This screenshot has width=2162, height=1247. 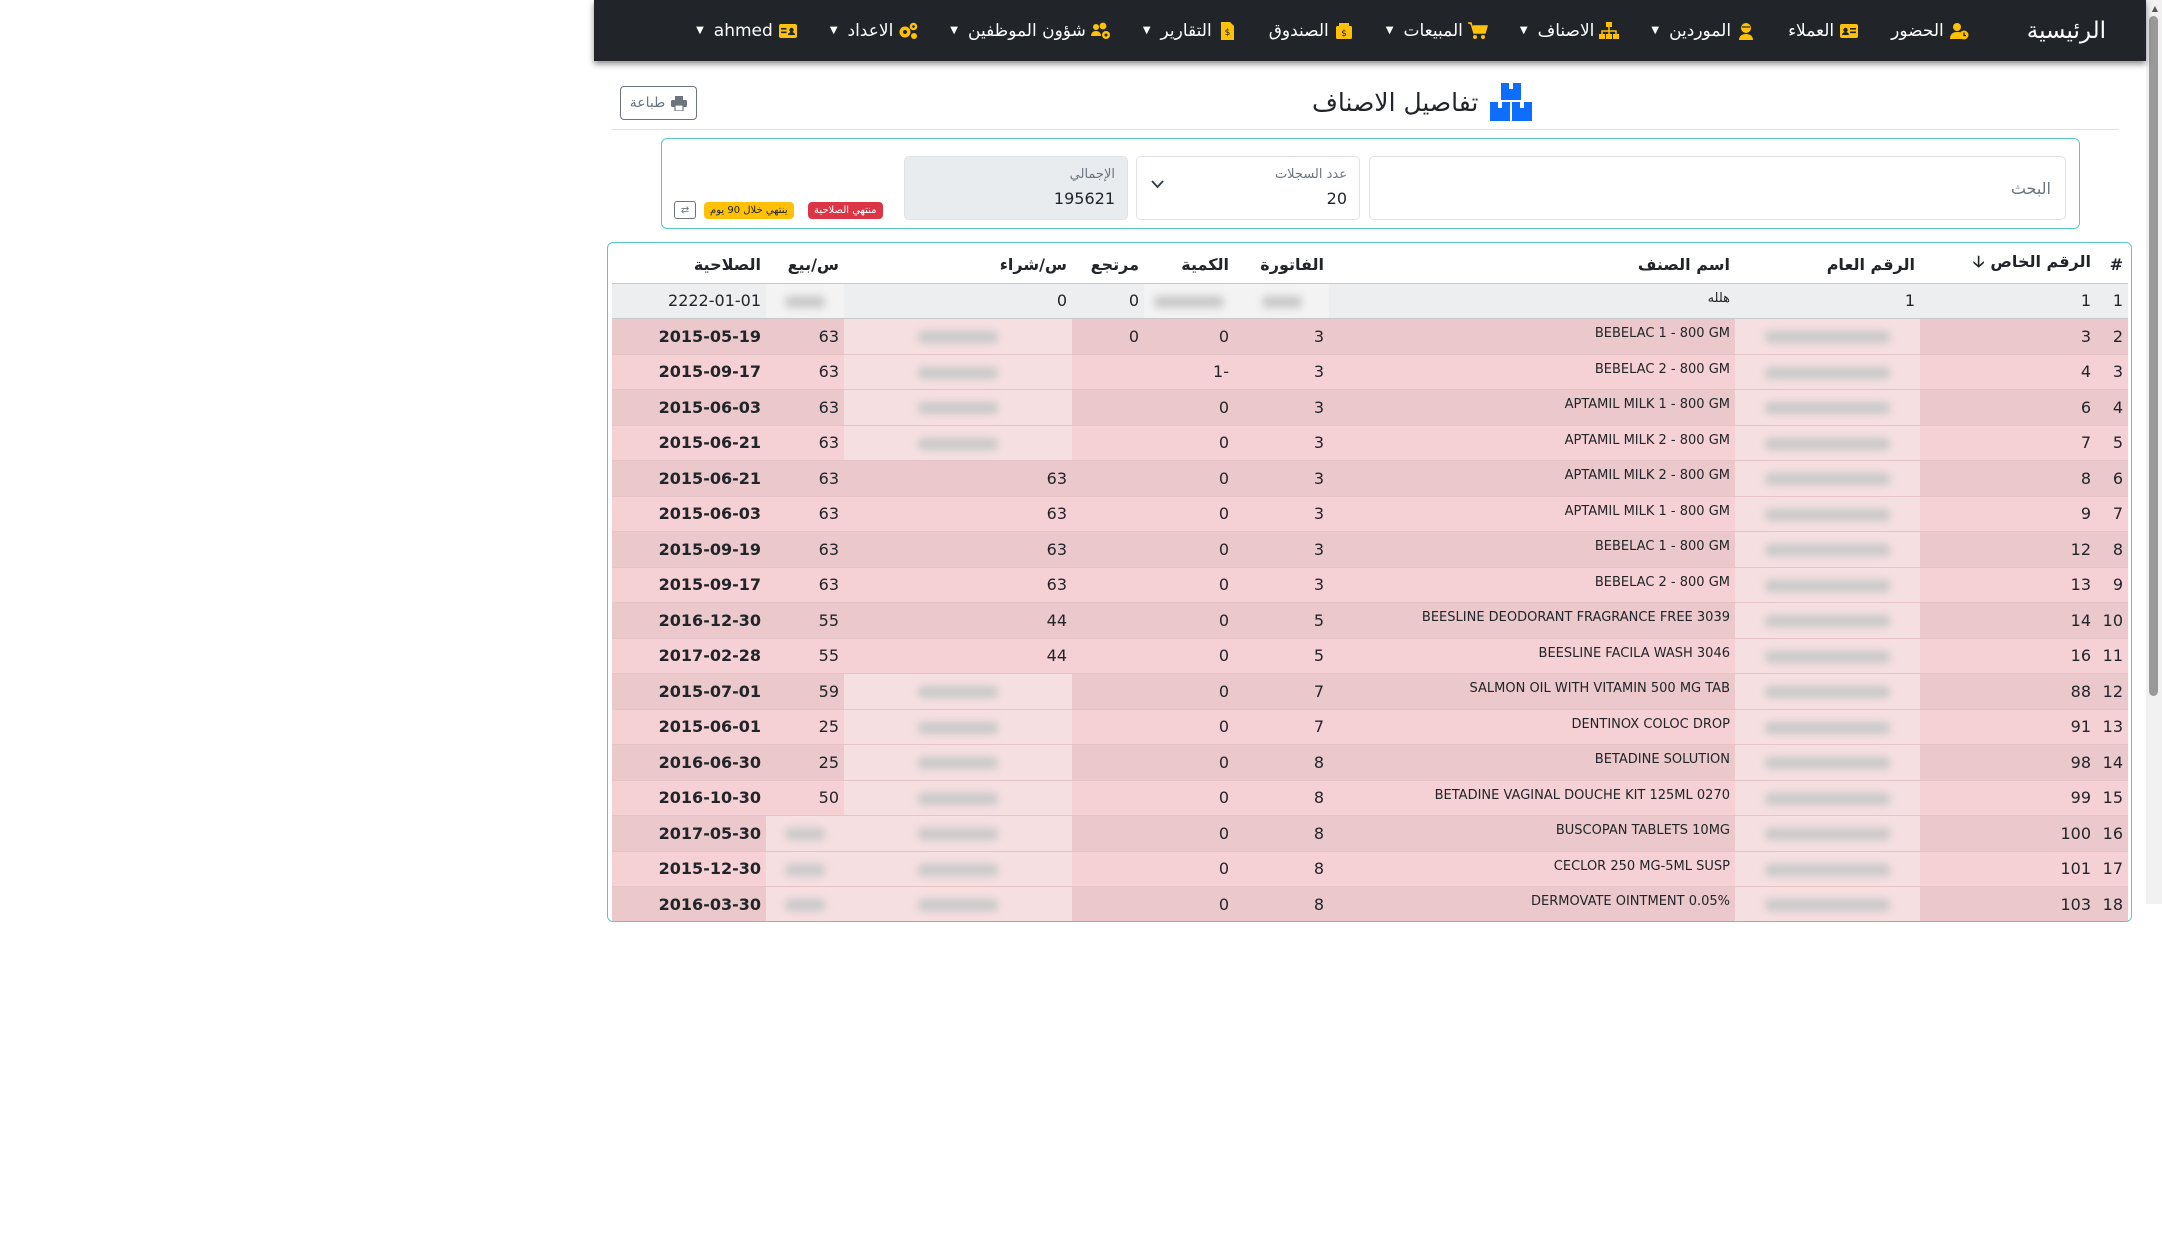 I want to click on table-row: 14 98 BETADINE SOLUTION 8 0 25 2016-06-30, so click(x=1370, y=762).